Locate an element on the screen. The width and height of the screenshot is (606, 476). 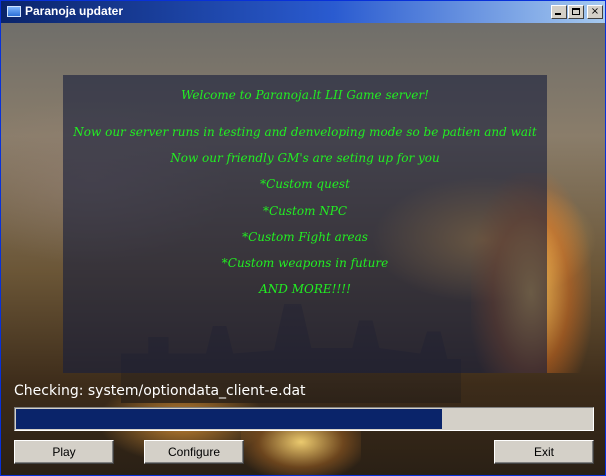
title-bar: Paranoja updater × is located at coordinates (303, 12).